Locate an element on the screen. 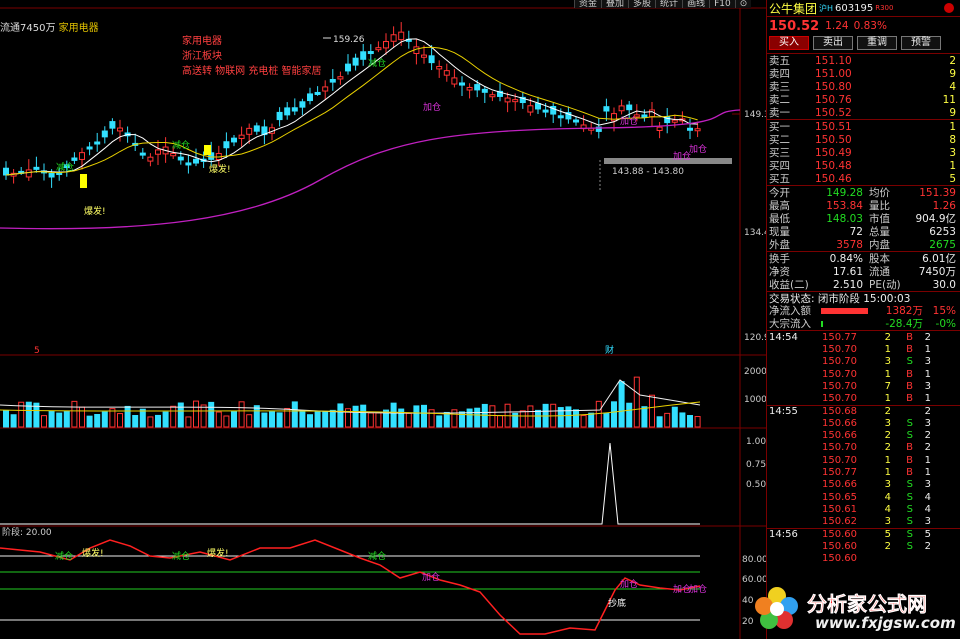  tick-count: 2 is located at coordinates (927, 436).